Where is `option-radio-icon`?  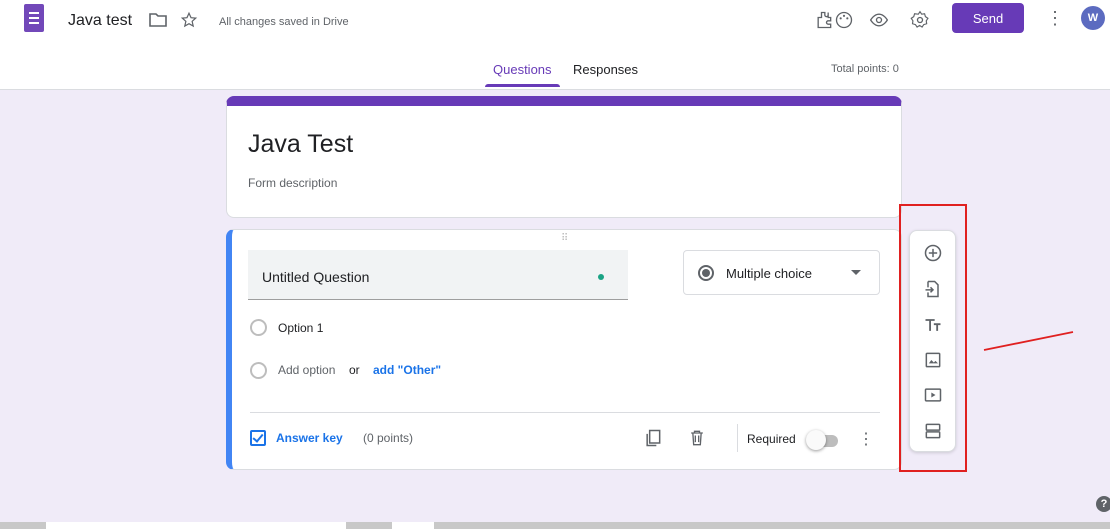
option-radio-icon is located at coordinates (258, 327).